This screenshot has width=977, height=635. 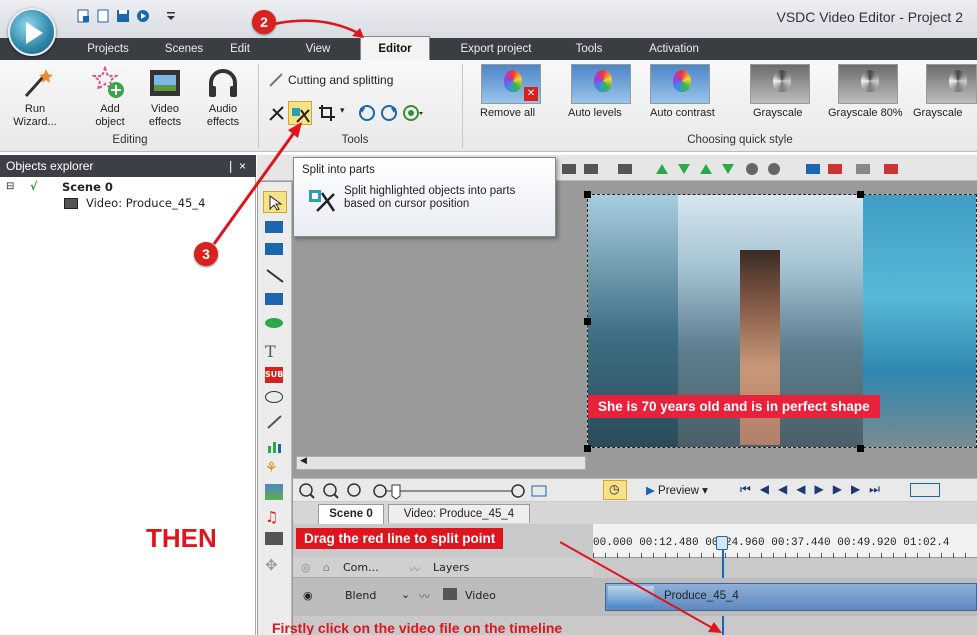 What do you see at coordinates (240, 49) in the screenshot?
I see `tab-edit: Edit` at bounding box center [240, 49].